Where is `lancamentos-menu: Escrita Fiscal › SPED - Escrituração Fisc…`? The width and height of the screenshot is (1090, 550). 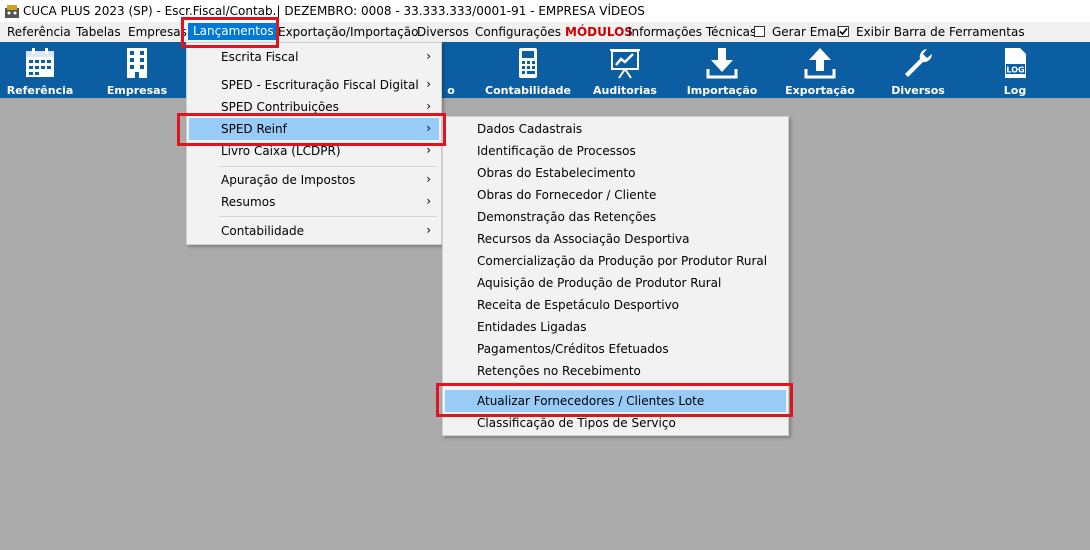
lancamentos-menu: Escrita Fiscal › SPED - Escrituração Fisc… is located at coordinates (314, 143).